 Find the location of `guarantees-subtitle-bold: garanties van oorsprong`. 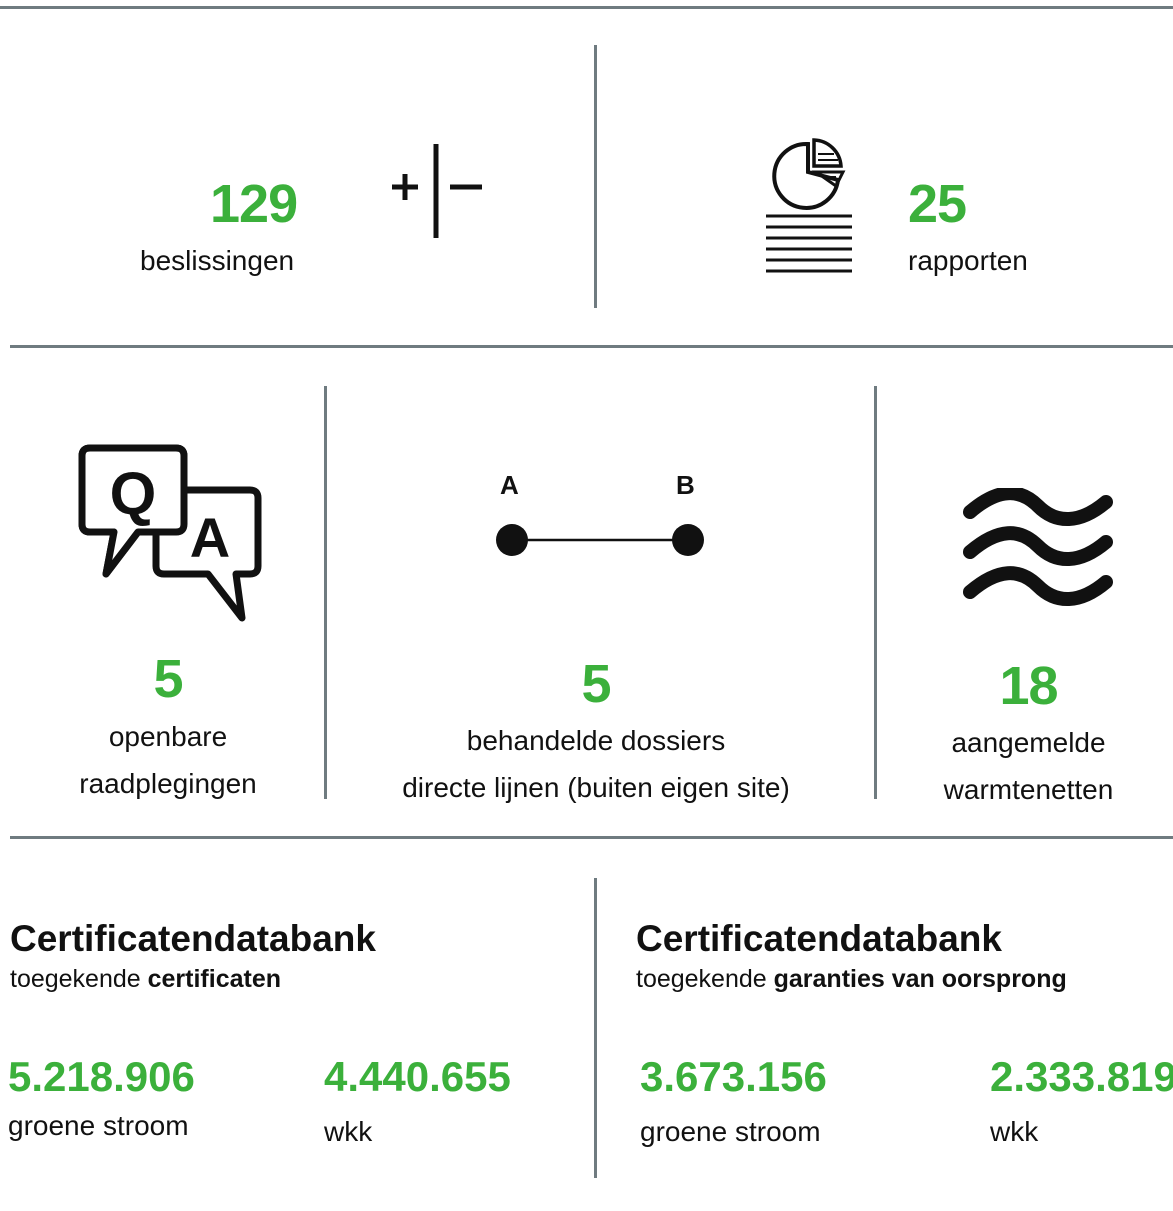

guarantees-subtitle-bold: garanties van oorsprong is located at coordinates (920, 979).